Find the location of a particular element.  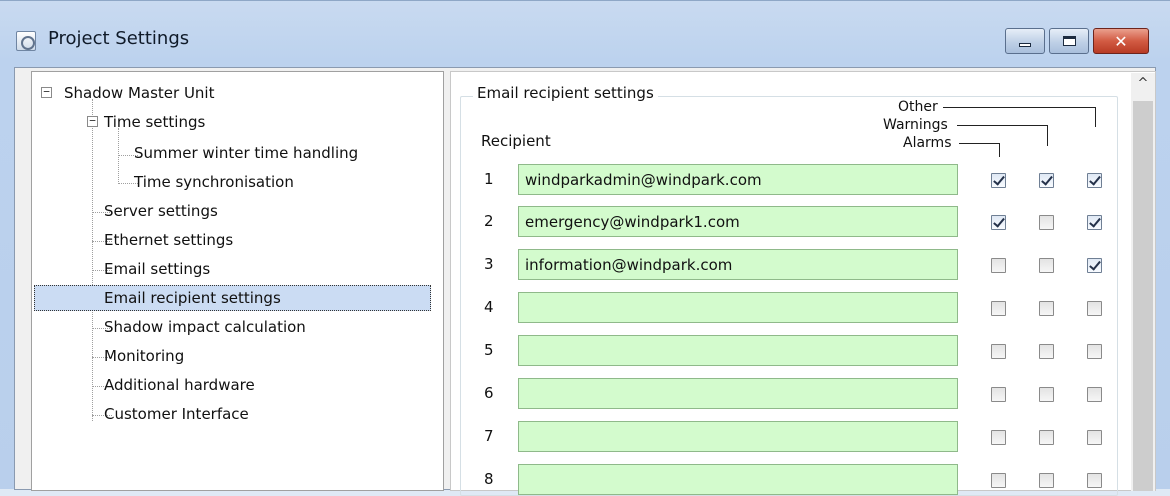

tree-item-server-settings: Server settings is located at coordinates (161, 211).